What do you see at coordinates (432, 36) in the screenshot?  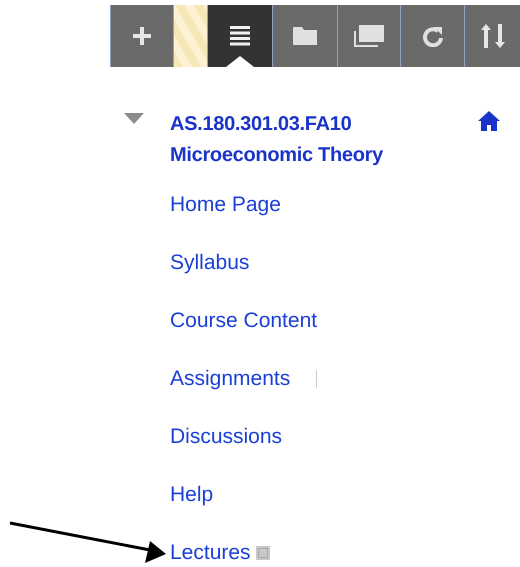 I see `refresh-icon` at bounding box center [432, 36].